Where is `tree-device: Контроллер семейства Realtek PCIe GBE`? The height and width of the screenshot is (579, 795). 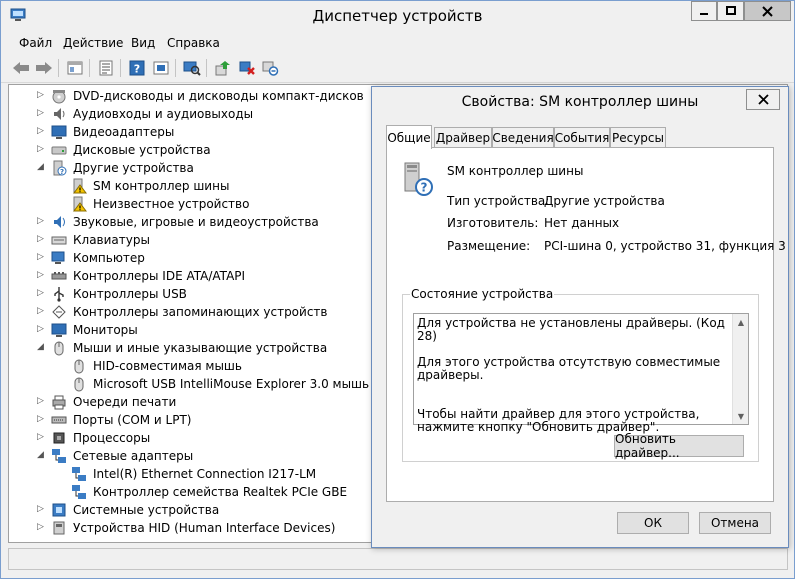
tree-device: Контроллер семейства Realtek PCIe GBE is located at coordinates (189, 492).